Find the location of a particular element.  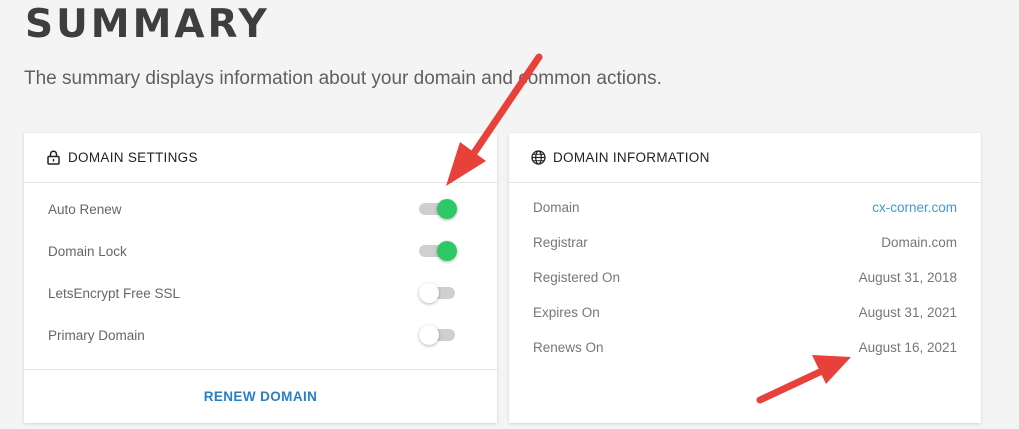

info-label: Expires On is located at coordinates (566, 312).